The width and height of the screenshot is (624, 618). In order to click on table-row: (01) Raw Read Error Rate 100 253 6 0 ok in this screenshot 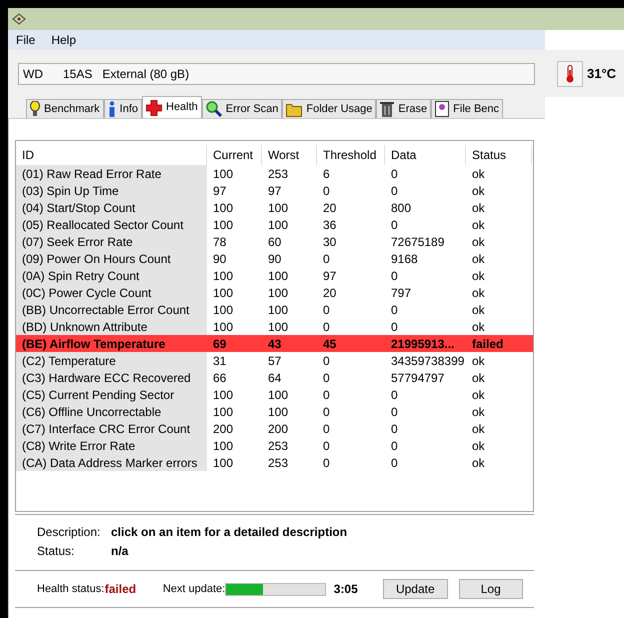, I will do `click(274, 173)`.